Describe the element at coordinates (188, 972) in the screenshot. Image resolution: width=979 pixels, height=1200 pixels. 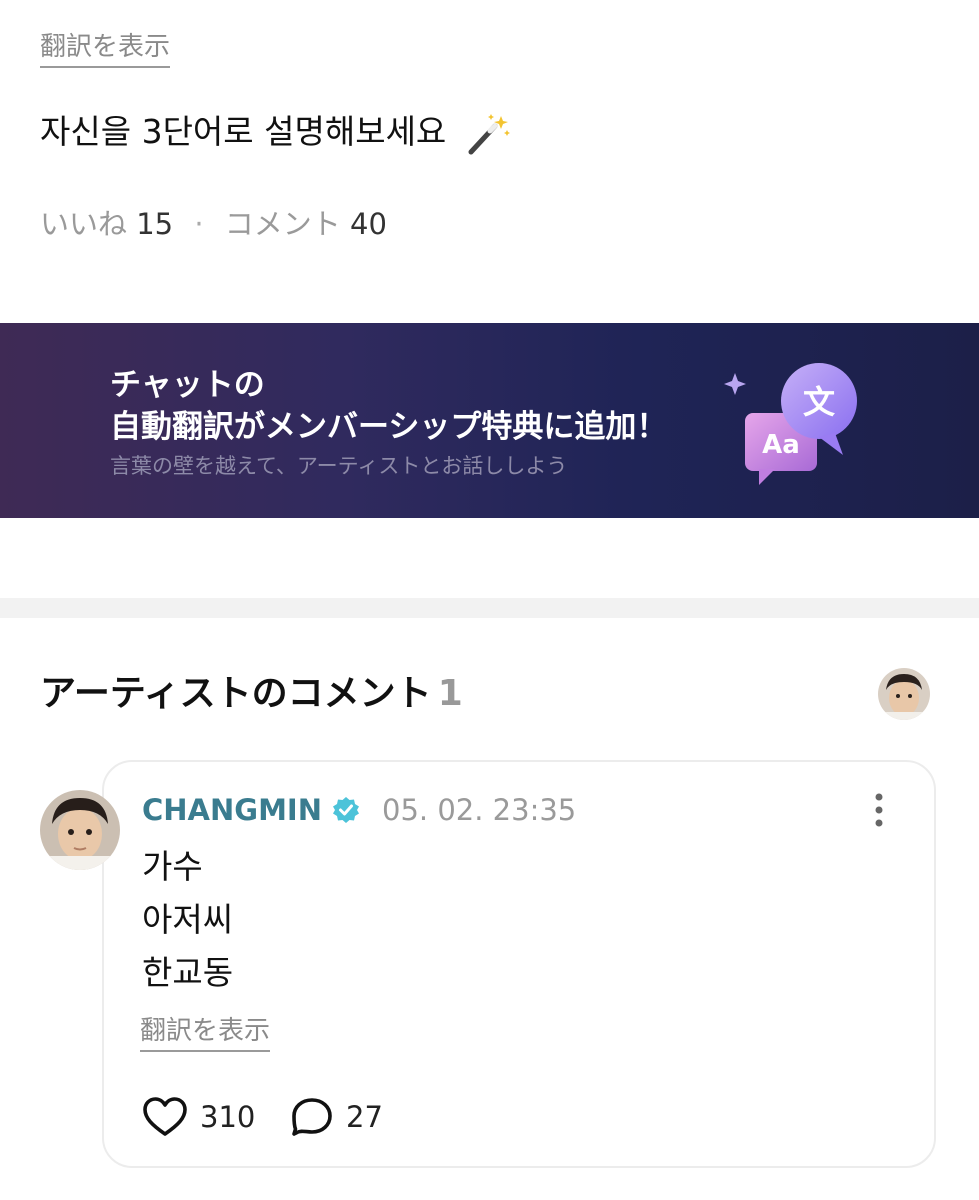
I see `comment-text-line: 한교동` at that location.